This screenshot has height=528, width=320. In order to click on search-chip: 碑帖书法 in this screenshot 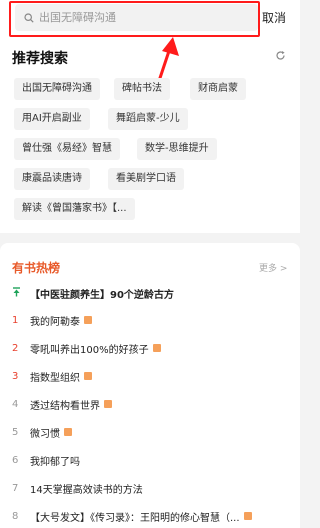, I will do `click(142, 89)`.